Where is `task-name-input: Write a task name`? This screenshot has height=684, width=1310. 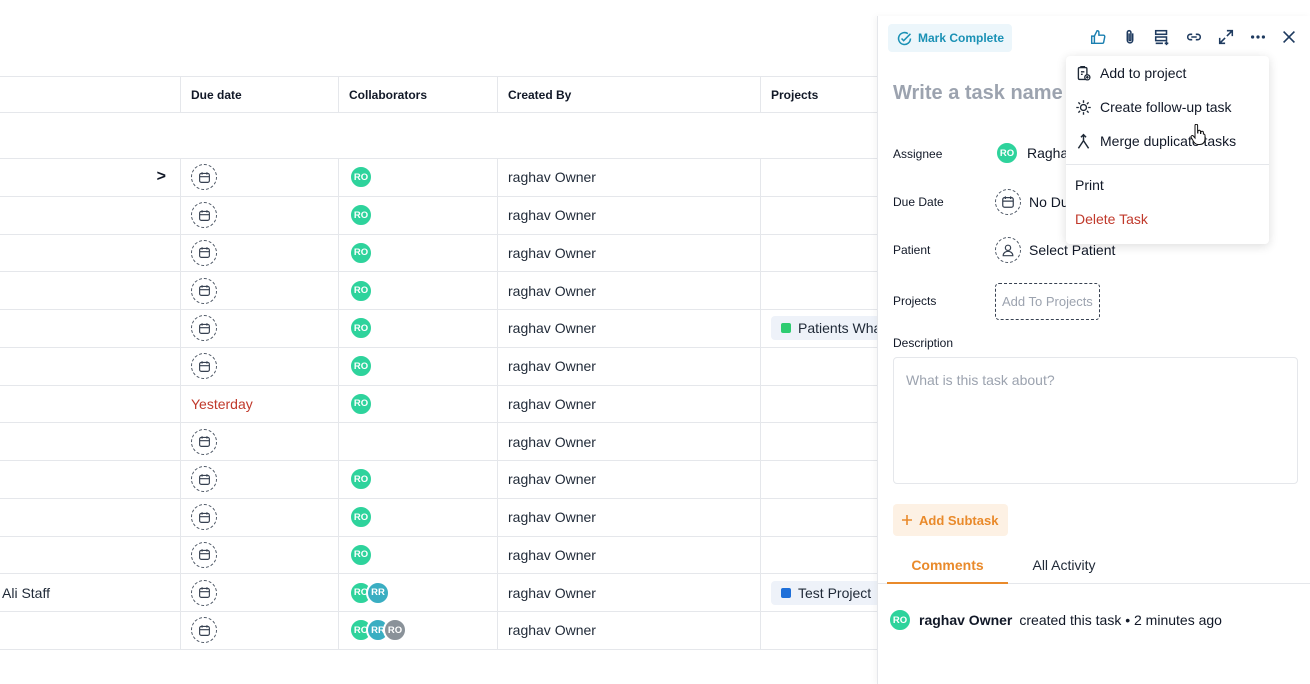
task-name-input: Write a task name is located at coordinates (978, 93).